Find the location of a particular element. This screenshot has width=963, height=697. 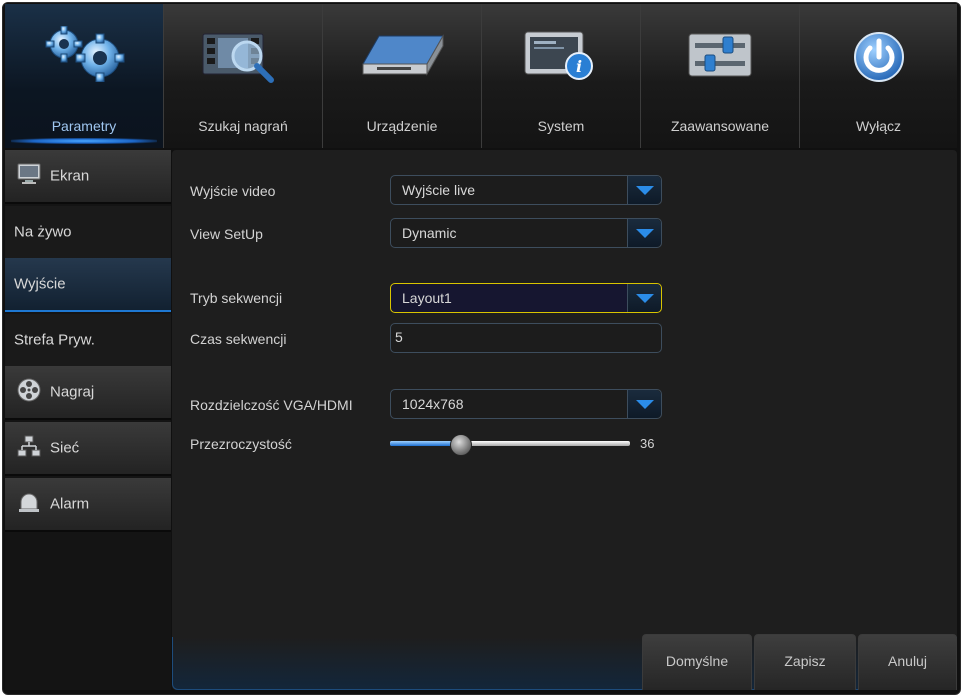

resolution-select: 1024x768 is located at coordinates (526, 404).